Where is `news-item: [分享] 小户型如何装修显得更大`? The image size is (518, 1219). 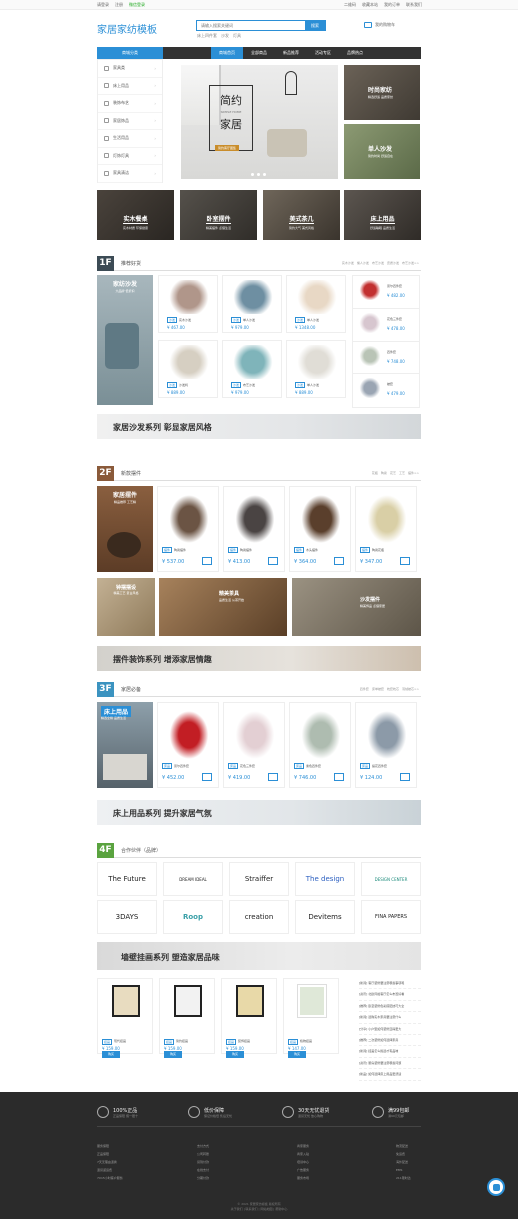
news-item: [分享] 小户型如何装修显得更大 is located at coordinates (390, 1029).